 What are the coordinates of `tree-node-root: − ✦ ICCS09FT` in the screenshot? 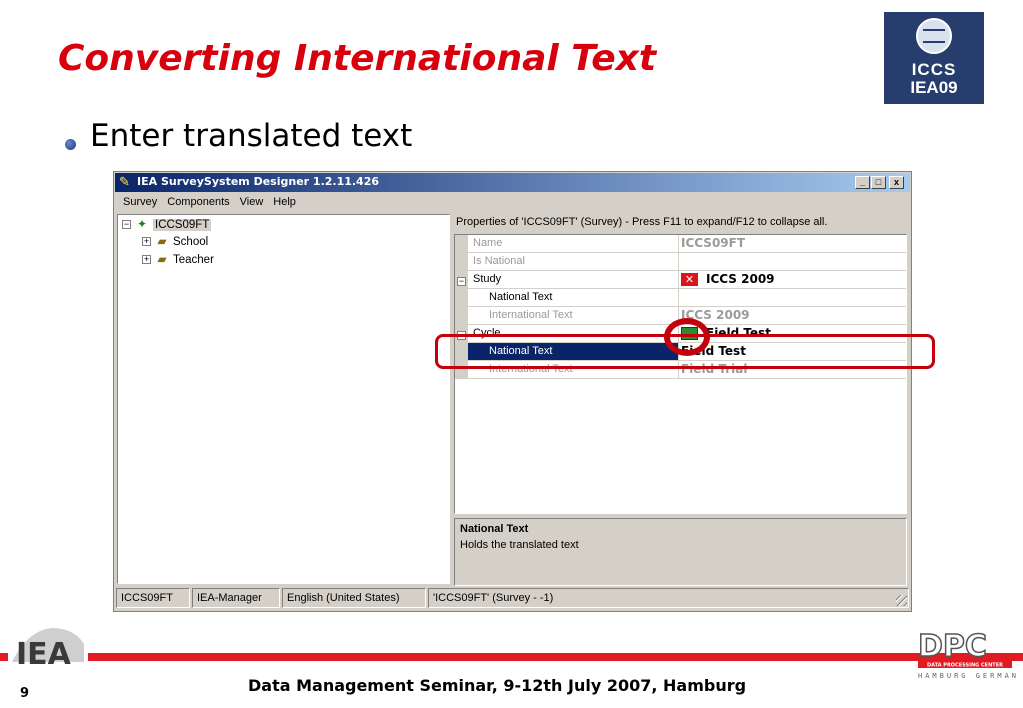 It's located at (167, 225).